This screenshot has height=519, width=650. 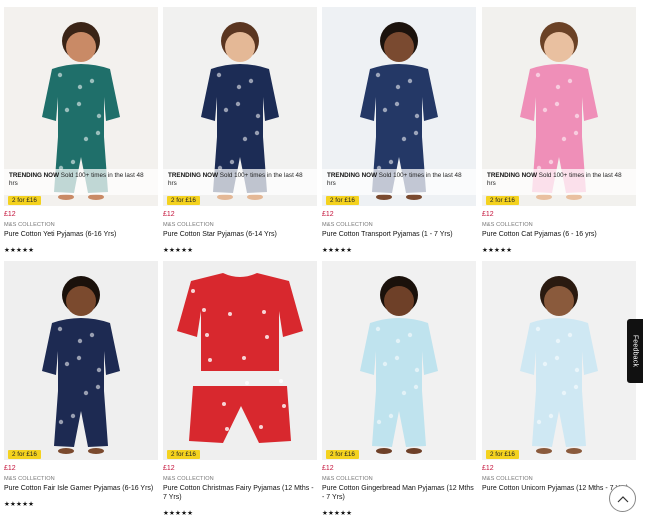 What do you see at coordinates (81, 234) in the screenshot?
I see `product-title: Pure Cotton Yeti Pyjamas (6-16 Yrs)` at bounding box center [81, 234].